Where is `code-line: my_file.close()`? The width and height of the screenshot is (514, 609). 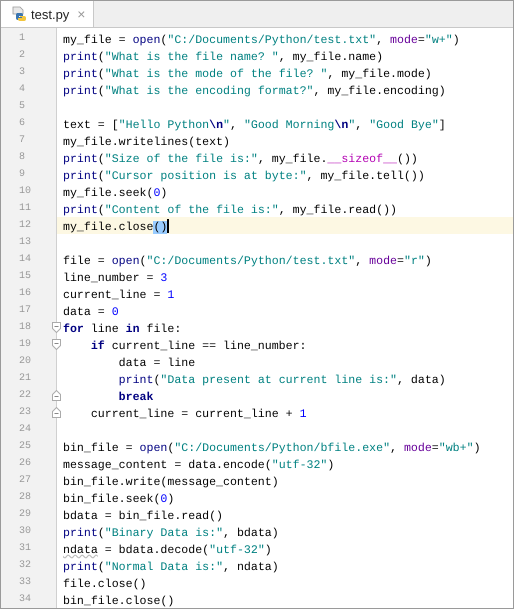 code-line: my_file.close() is located at coordinates (116, 227).